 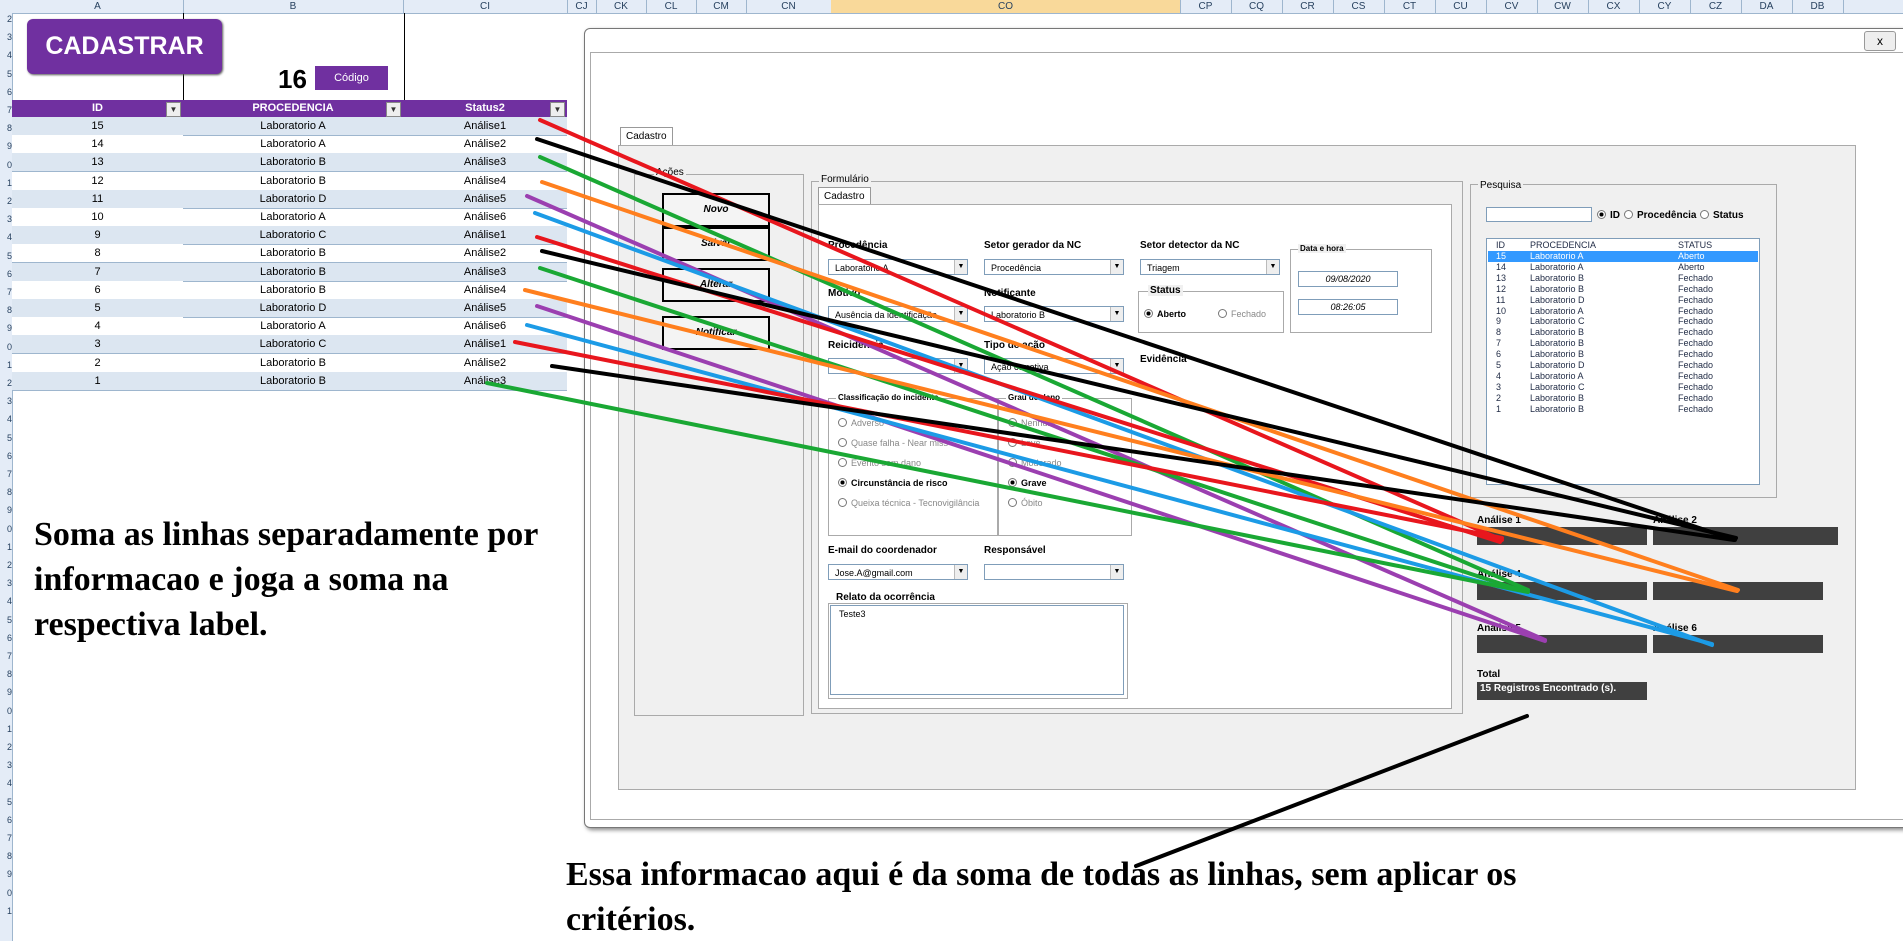 I want to click on column-header-cell: CT, so click(x=1410, y=6).